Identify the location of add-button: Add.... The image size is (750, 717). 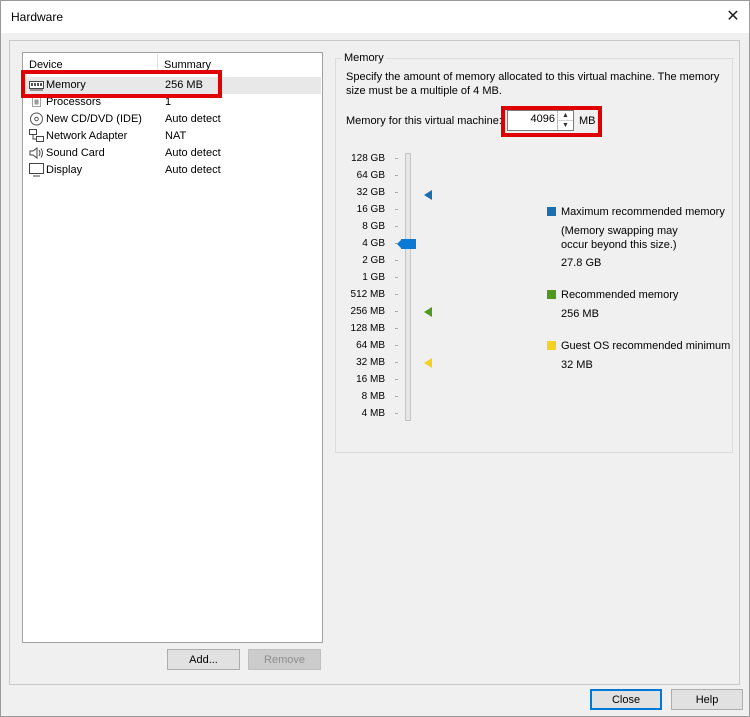
(203, 659).